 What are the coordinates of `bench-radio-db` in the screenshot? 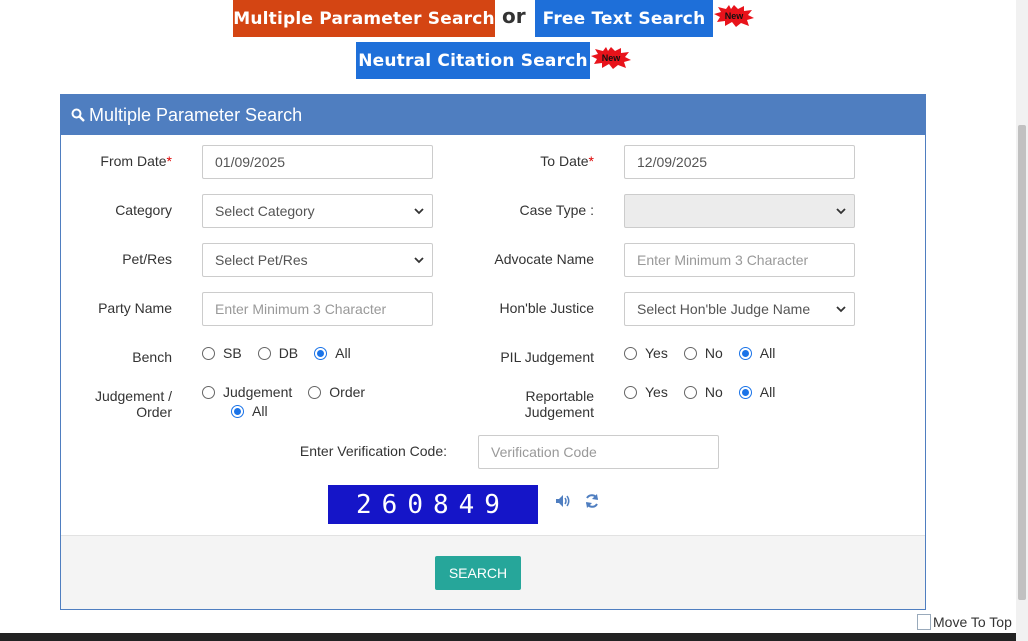 It's located at (264, 353).